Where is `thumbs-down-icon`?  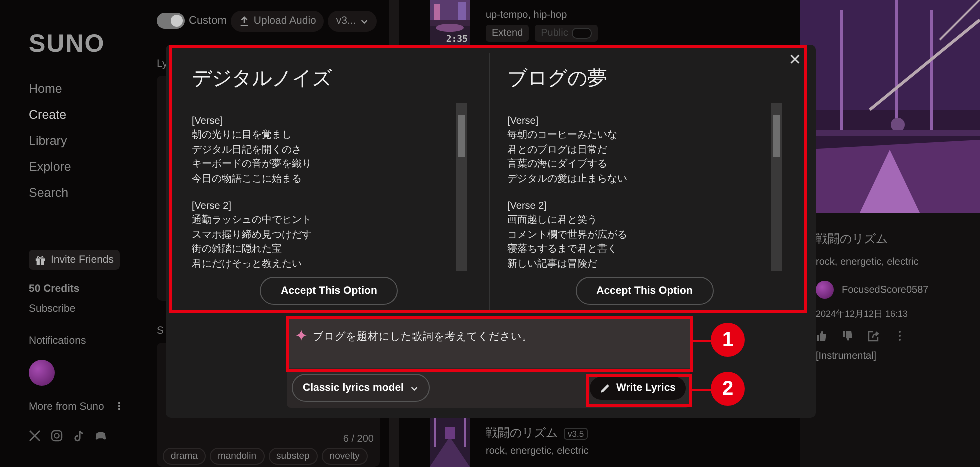
thumbs-down-icon is located at coordinates (848, 336).